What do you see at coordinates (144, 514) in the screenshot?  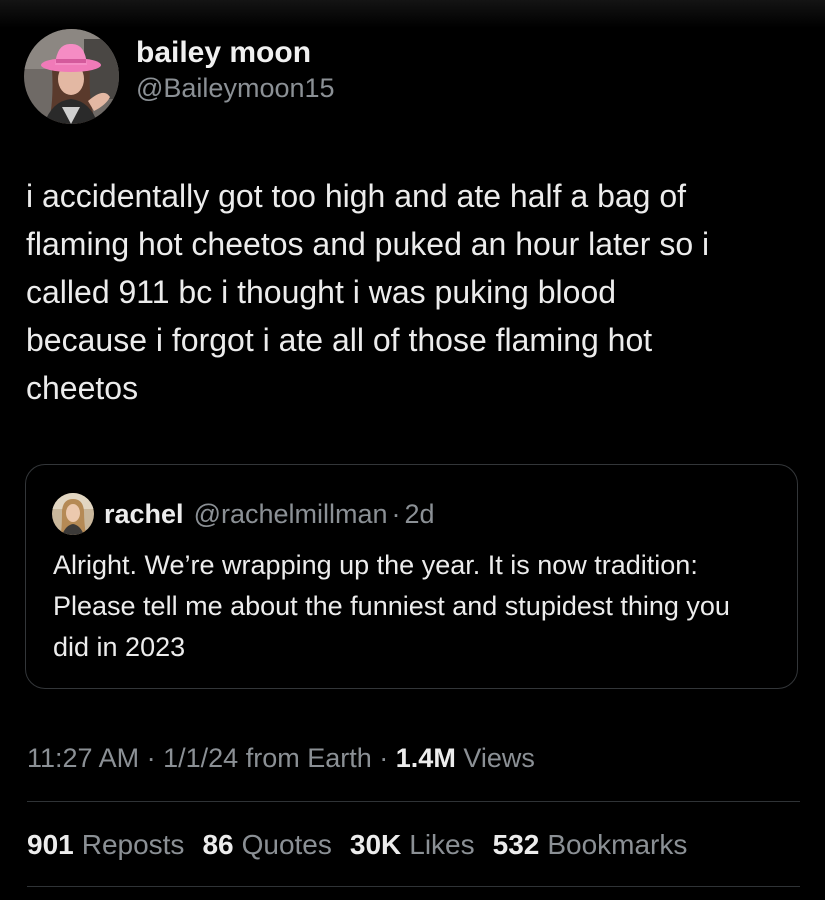 I see `quoted-author-name: rachel` at bounding box center [144, 514].